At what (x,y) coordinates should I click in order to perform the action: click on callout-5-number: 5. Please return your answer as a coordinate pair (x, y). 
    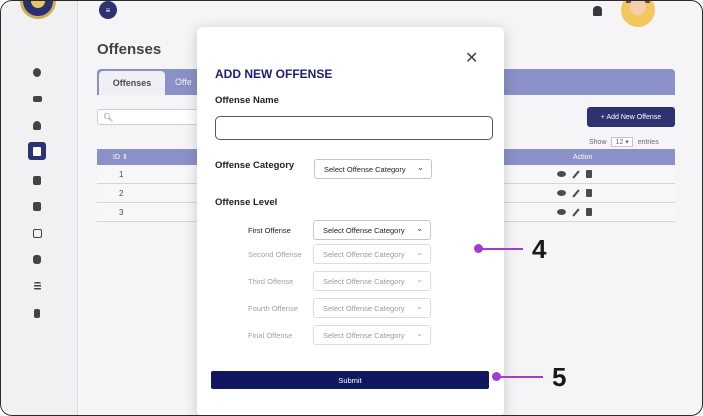
    Looking at the image, I should click on (559, 377).